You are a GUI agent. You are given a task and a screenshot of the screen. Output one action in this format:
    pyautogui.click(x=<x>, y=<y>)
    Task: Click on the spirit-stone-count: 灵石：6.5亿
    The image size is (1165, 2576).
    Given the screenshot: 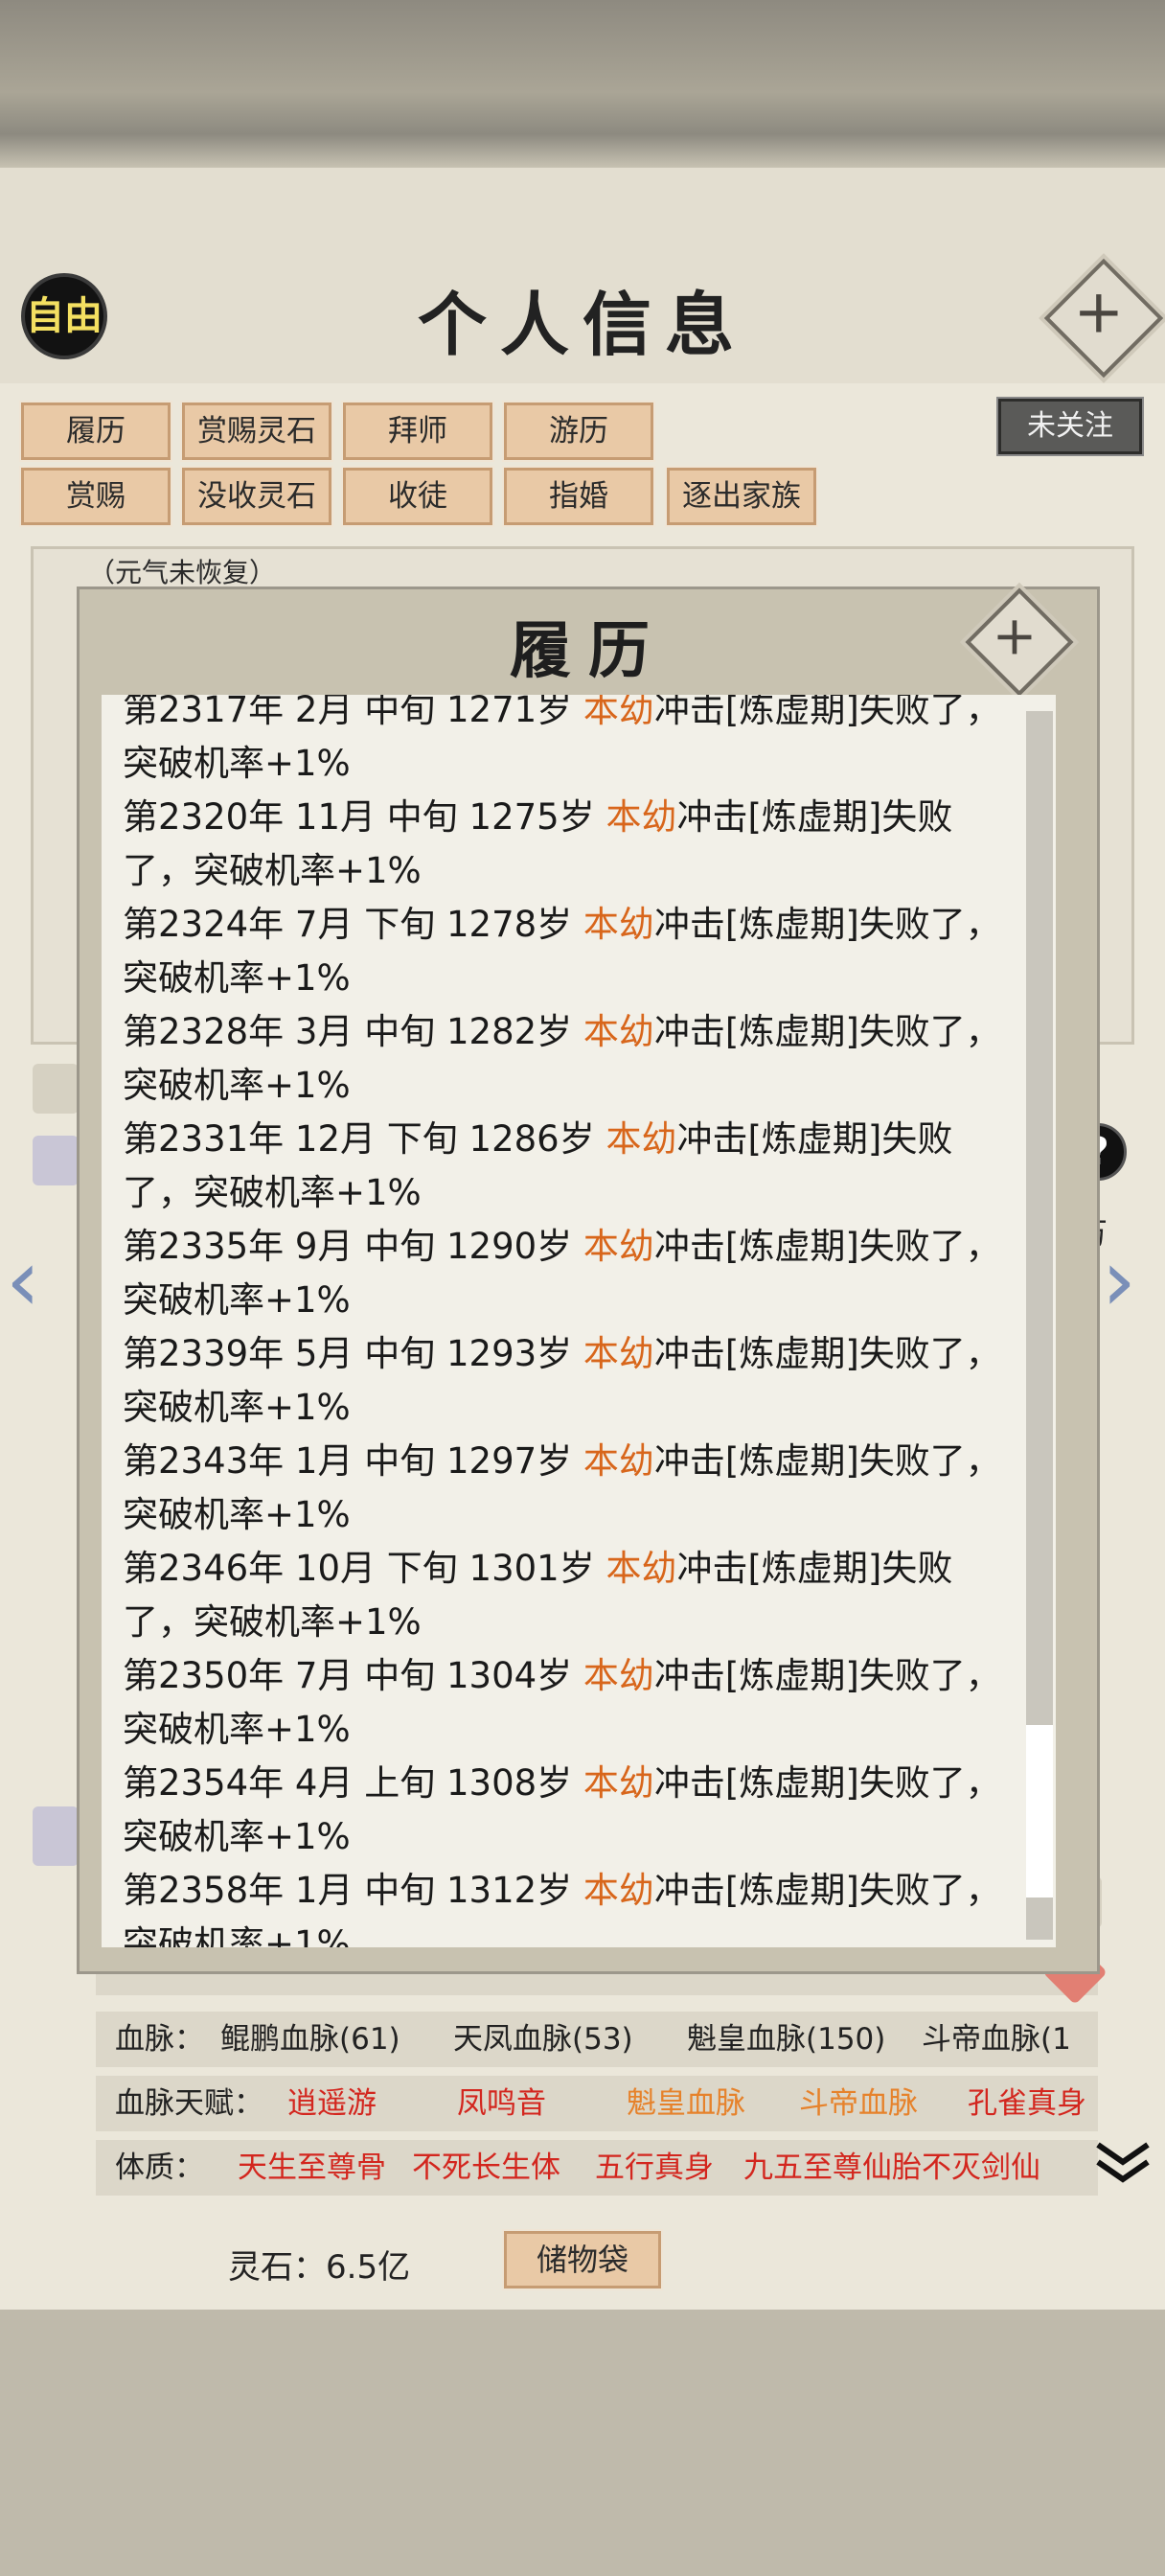 What is the action you would take?
    pyautogui.click(x=320, y=2267)
    